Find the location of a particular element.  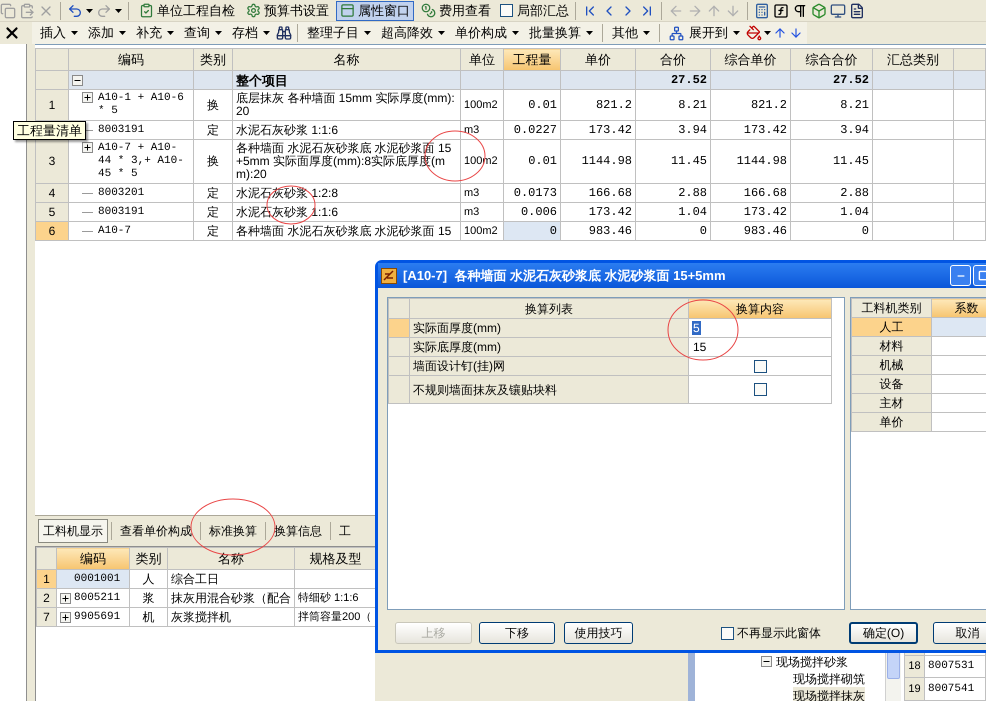

column-header: 名称 is located at coordinates (346, 59).